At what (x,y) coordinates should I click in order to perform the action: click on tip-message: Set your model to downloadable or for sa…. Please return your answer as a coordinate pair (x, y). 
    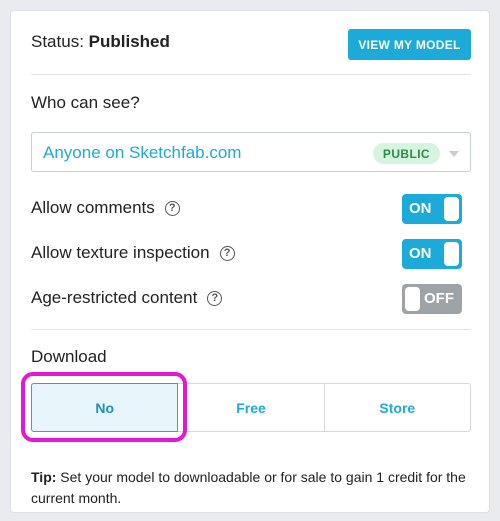
    Looking at the image, I should click on (248, 487).